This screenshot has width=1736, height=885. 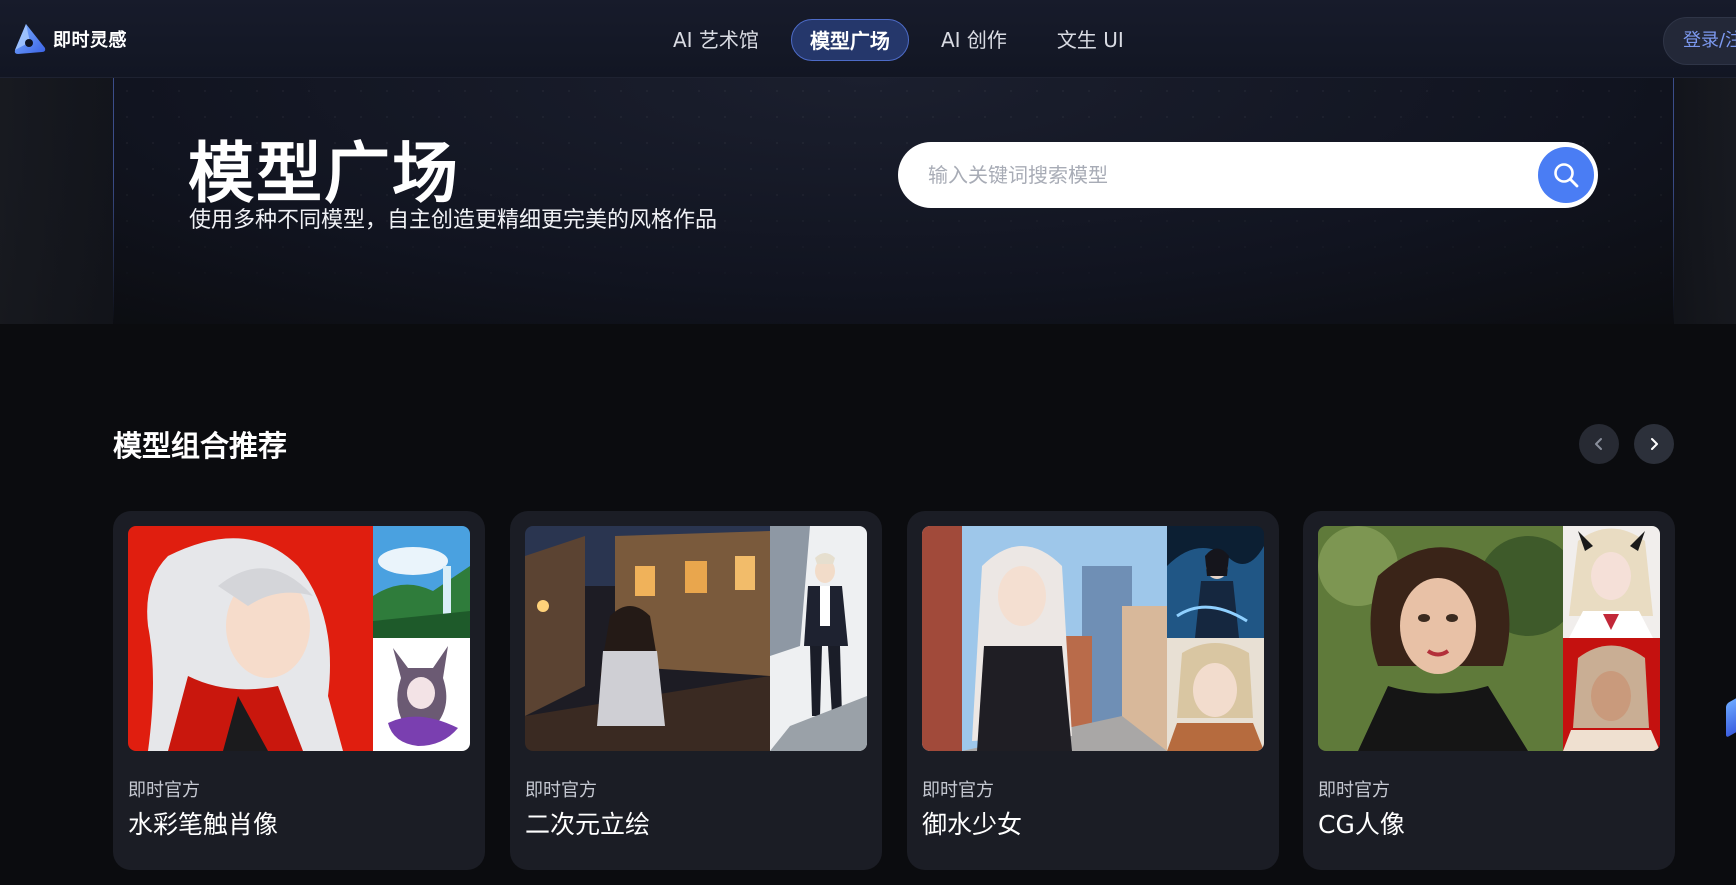 I want to click on nav-item-ai-create: AI 创作, so click(x=974, y=40).